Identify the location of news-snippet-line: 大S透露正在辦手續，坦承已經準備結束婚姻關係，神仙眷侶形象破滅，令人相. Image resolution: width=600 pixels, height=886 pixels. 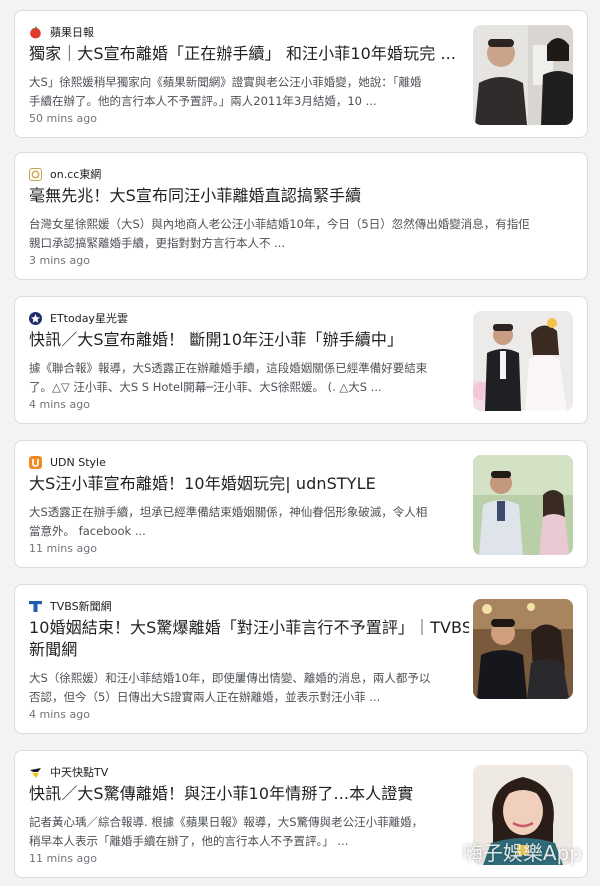
(228, 512).